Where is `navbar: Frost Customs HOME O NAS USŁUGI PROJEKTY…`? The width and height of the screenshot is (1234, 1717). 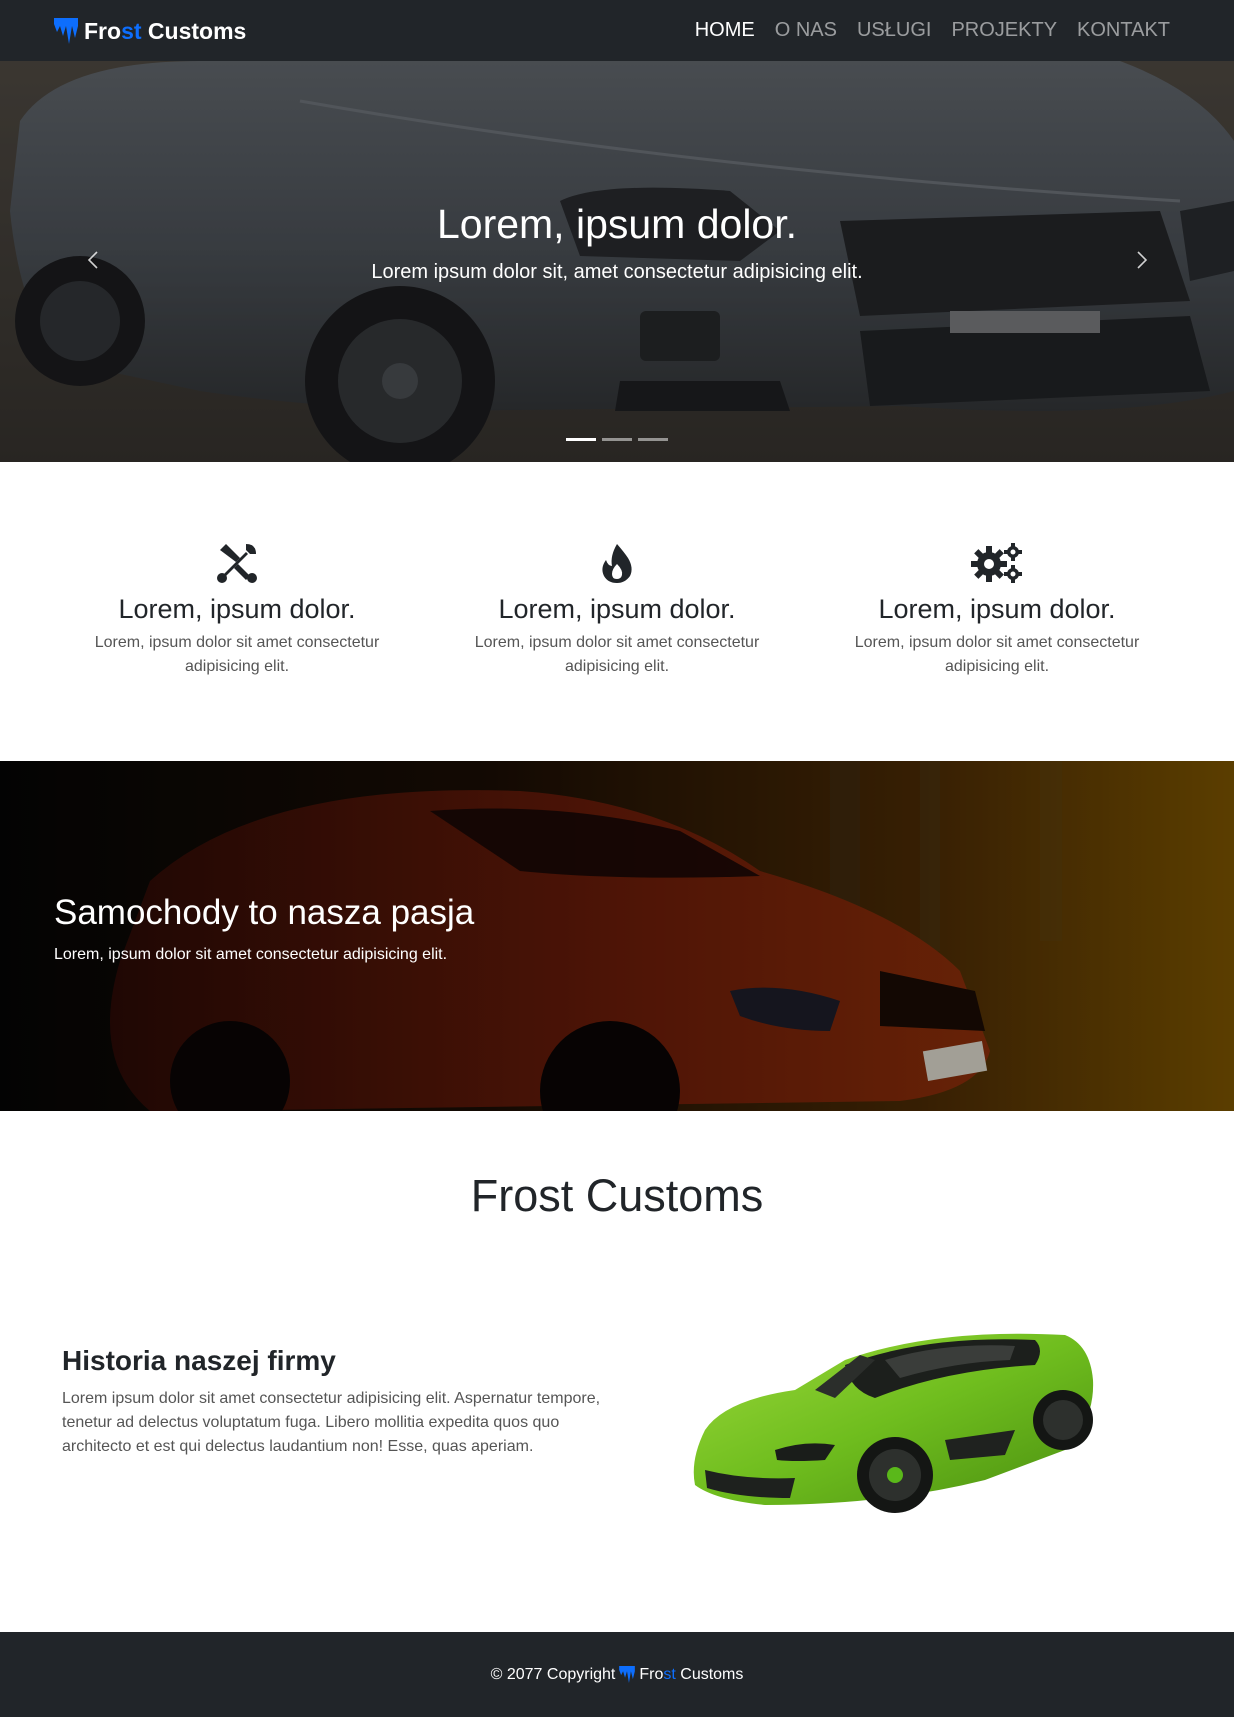 navbar: Frost Customs HOME O NAS USŁUGI PROJEKTY… is located at coordinates (617, 30).